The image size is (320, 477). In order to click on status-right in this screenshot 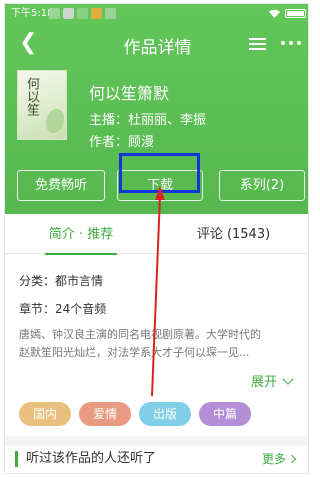, I will do `click(287, 13)`.